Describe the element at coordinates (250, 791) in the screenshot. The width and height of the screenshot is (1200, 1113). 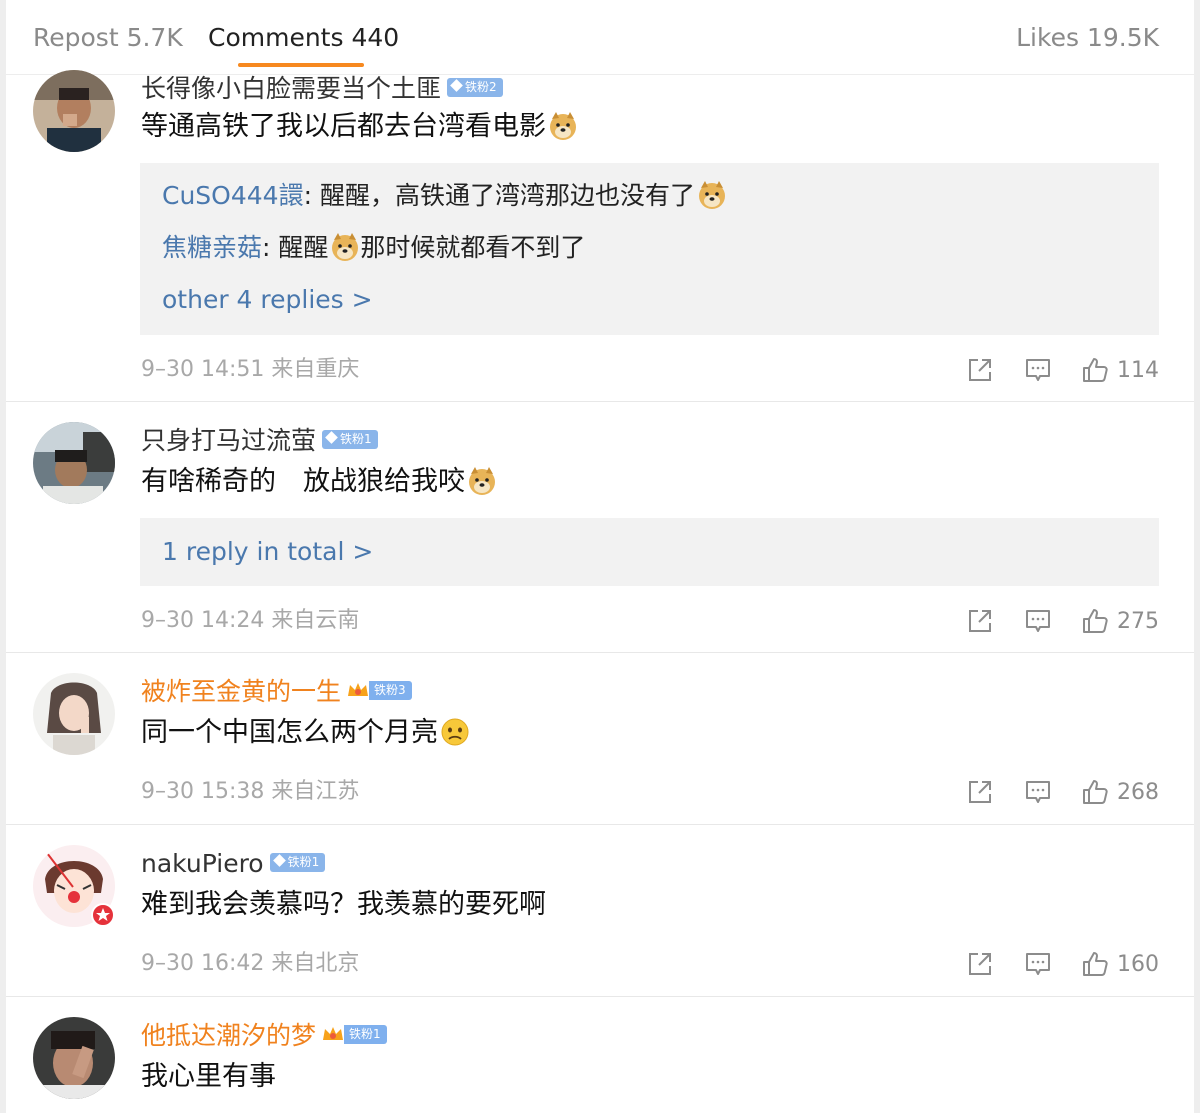
I see `comment-meta: 9–30 15:38 来自江苏` at that location.